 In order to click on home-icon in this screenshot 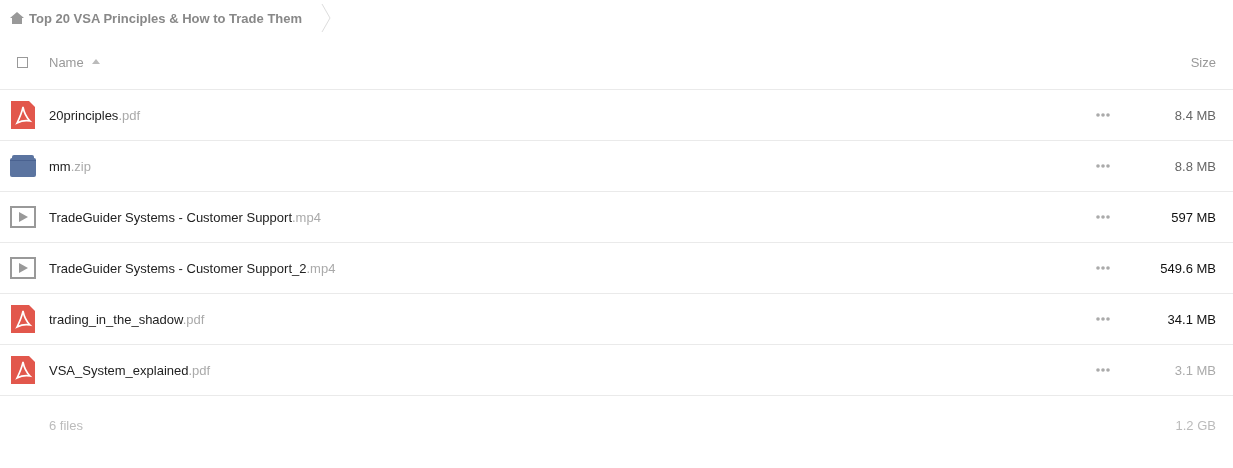, I will do `click(17, 18)`.